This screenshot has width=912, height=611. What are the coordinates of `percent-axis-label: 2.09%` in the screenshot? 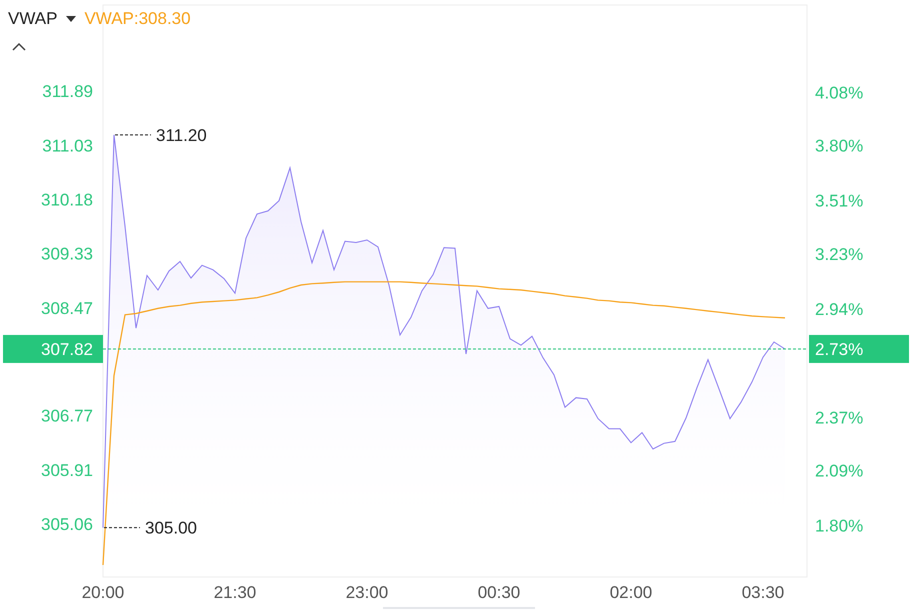 It's located at (839, 471).